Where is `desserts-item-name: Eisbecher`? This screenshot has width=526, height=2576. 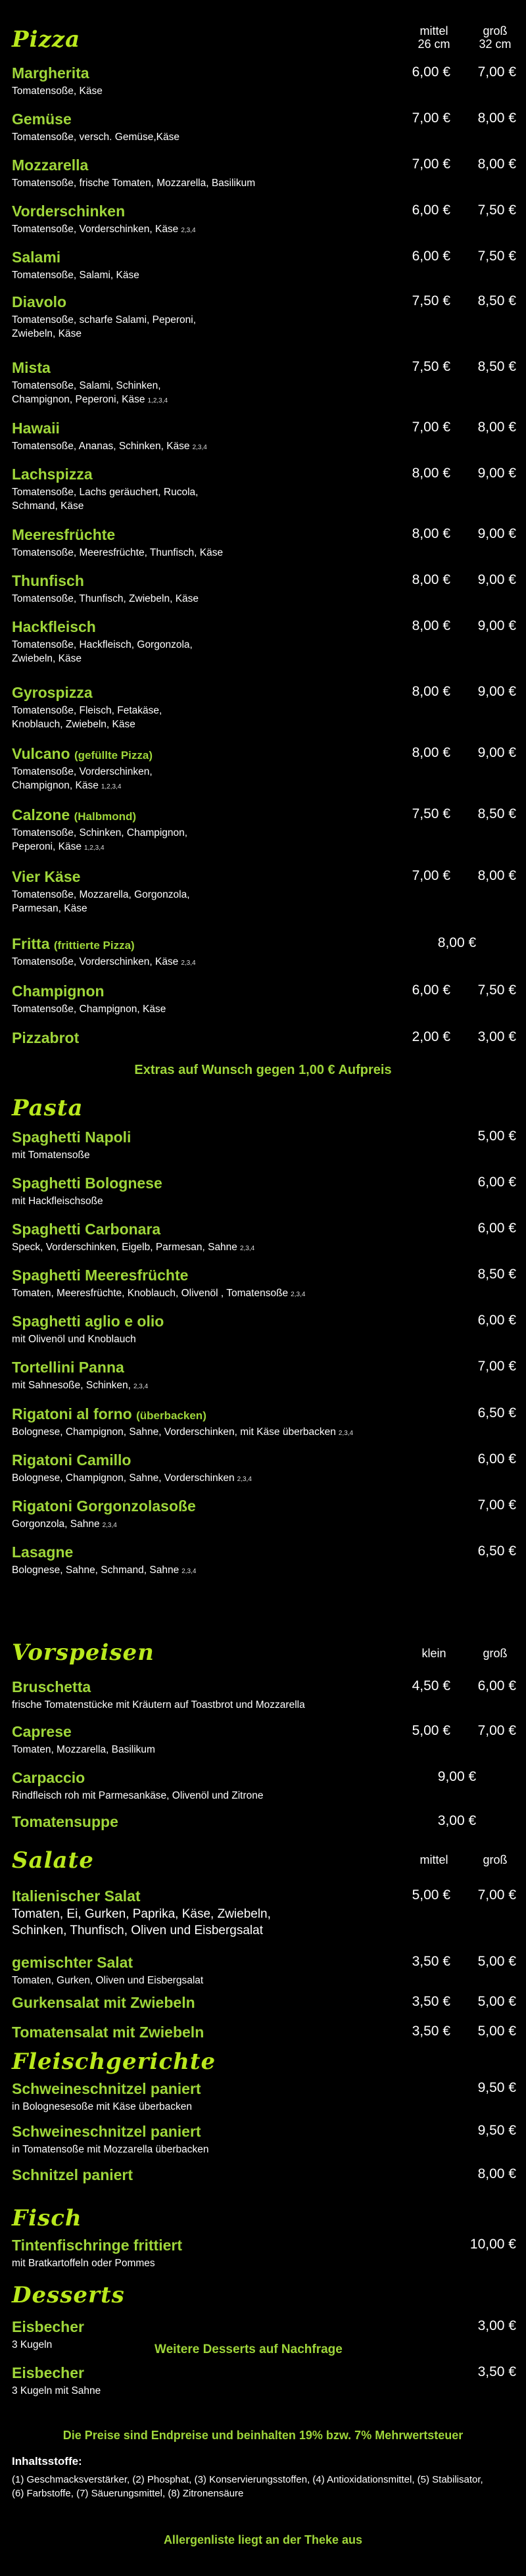
desserts-item-name: Eisbecher is located at coordinates (48, 2327).